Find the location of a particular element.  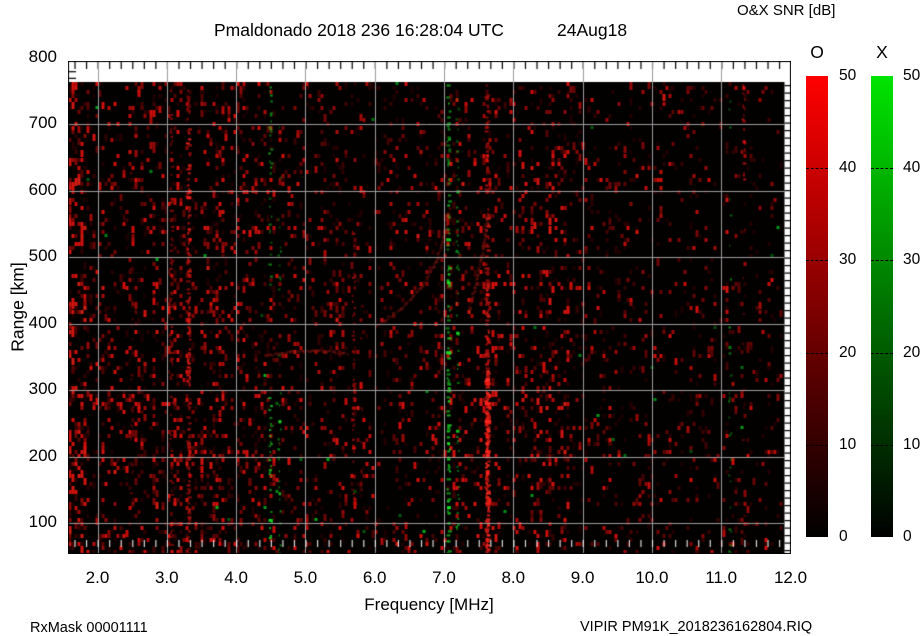

x-tick-label: 9.0 is located at coordinates (582, 577).